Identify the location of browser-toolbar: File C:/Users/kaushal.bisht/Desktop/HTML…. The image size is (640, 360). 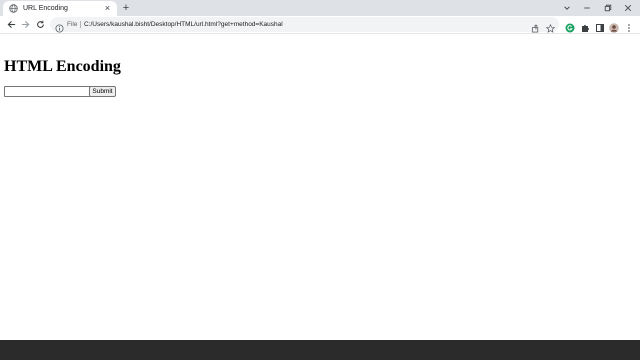
(320, 25).